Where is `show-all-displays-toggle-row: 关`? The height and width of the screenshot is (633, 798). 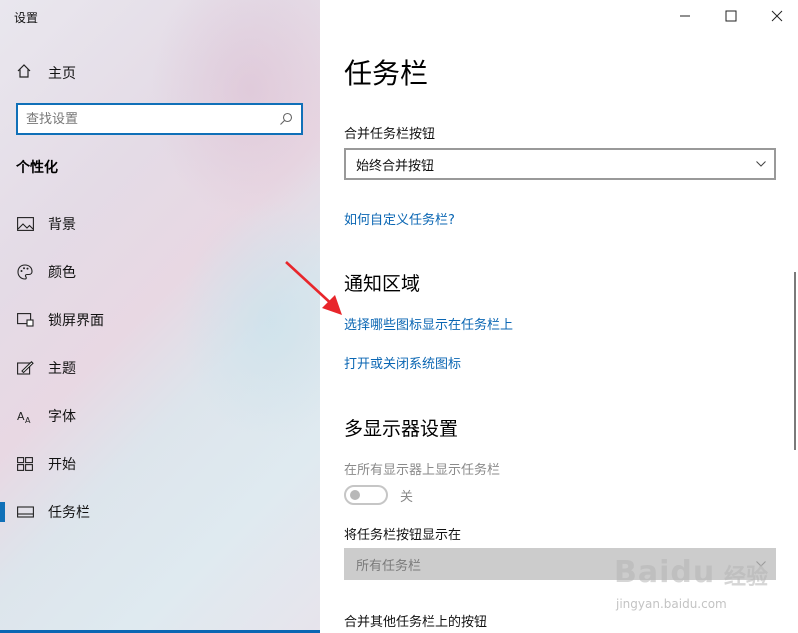 show-all-displays-toggle-row: 关 is located at coordinates (378, 495).